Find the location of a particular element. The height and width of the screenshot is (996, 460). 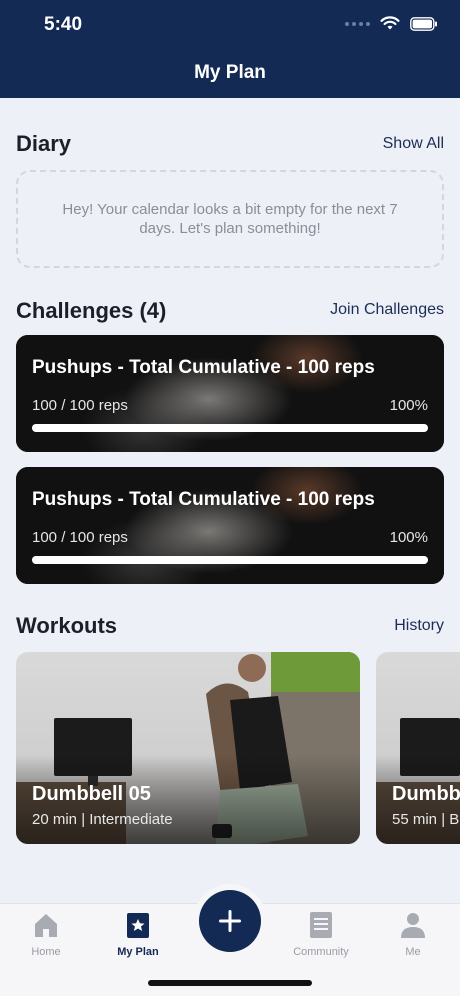

tab-home: Home is located at coordinates (46, 934).